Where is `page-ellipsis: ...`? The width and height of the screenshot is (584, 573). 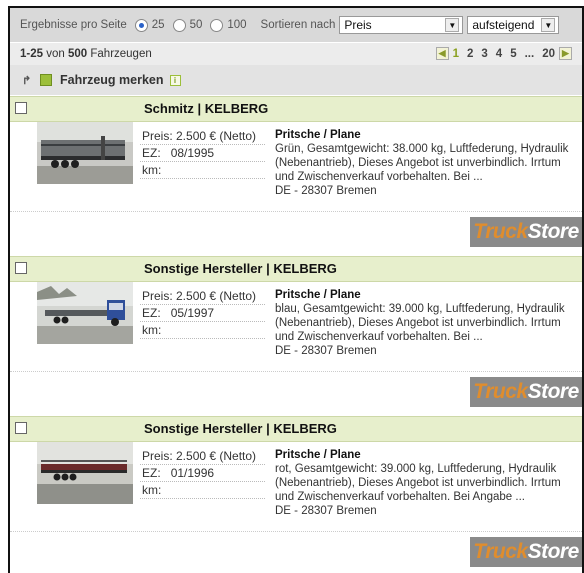 page-ellipsis: ... is located at coordinates (529, 53).